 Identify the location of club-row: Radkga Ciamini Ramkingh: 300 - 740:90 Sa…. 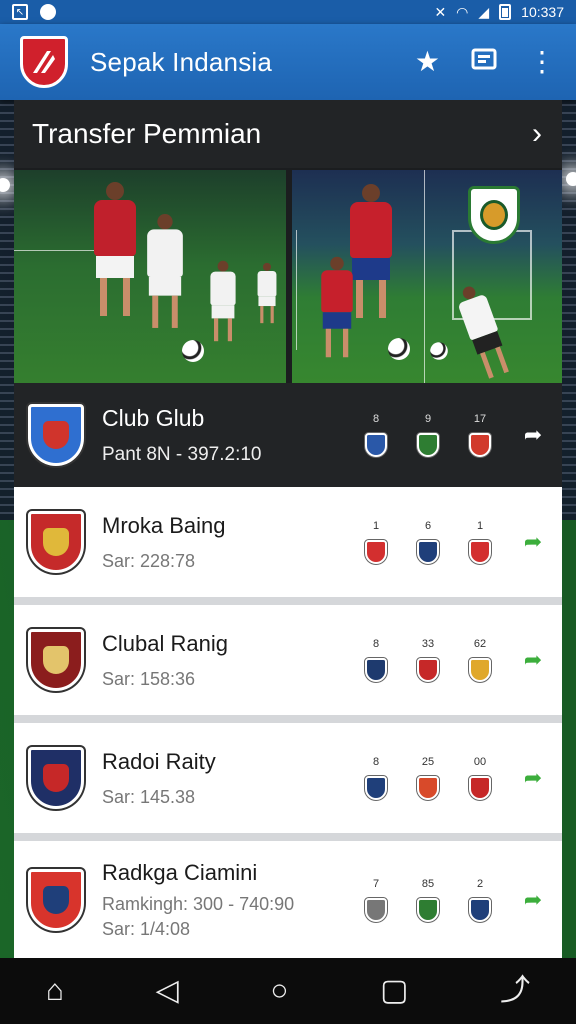
(288, 899).